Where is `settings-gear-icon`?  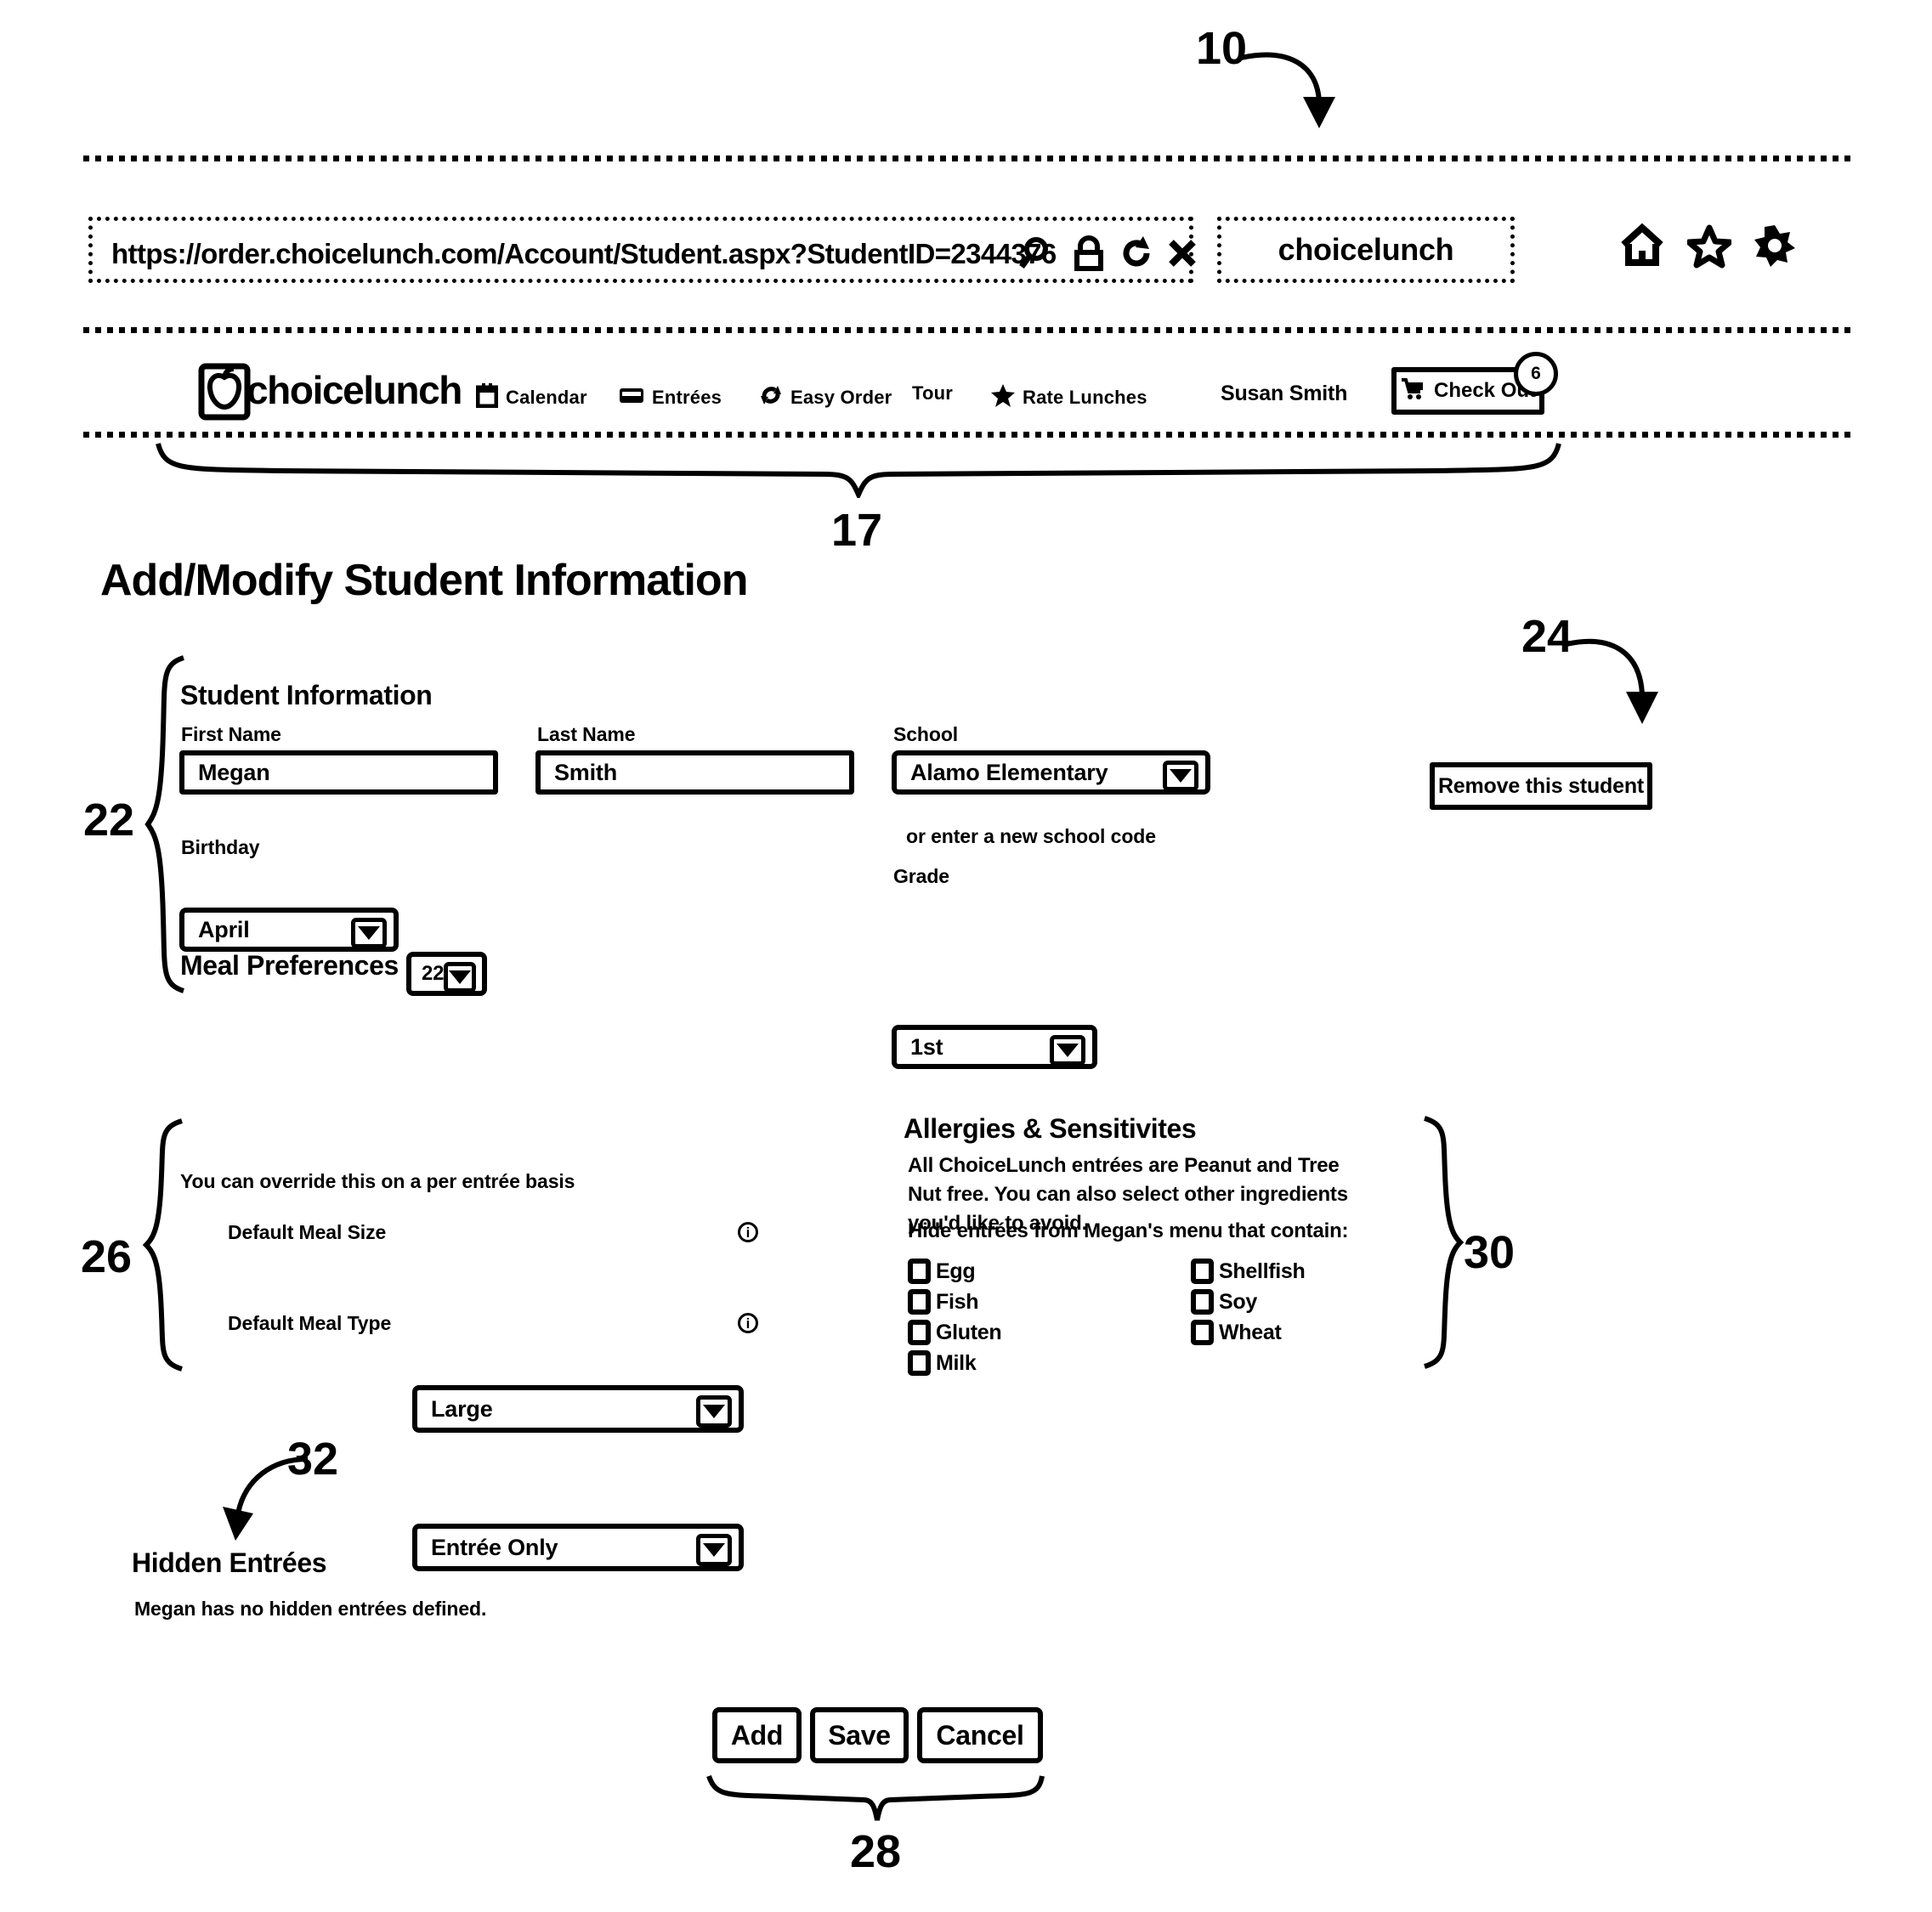 settings-gear-icon is located at coordinates (1775, 248).